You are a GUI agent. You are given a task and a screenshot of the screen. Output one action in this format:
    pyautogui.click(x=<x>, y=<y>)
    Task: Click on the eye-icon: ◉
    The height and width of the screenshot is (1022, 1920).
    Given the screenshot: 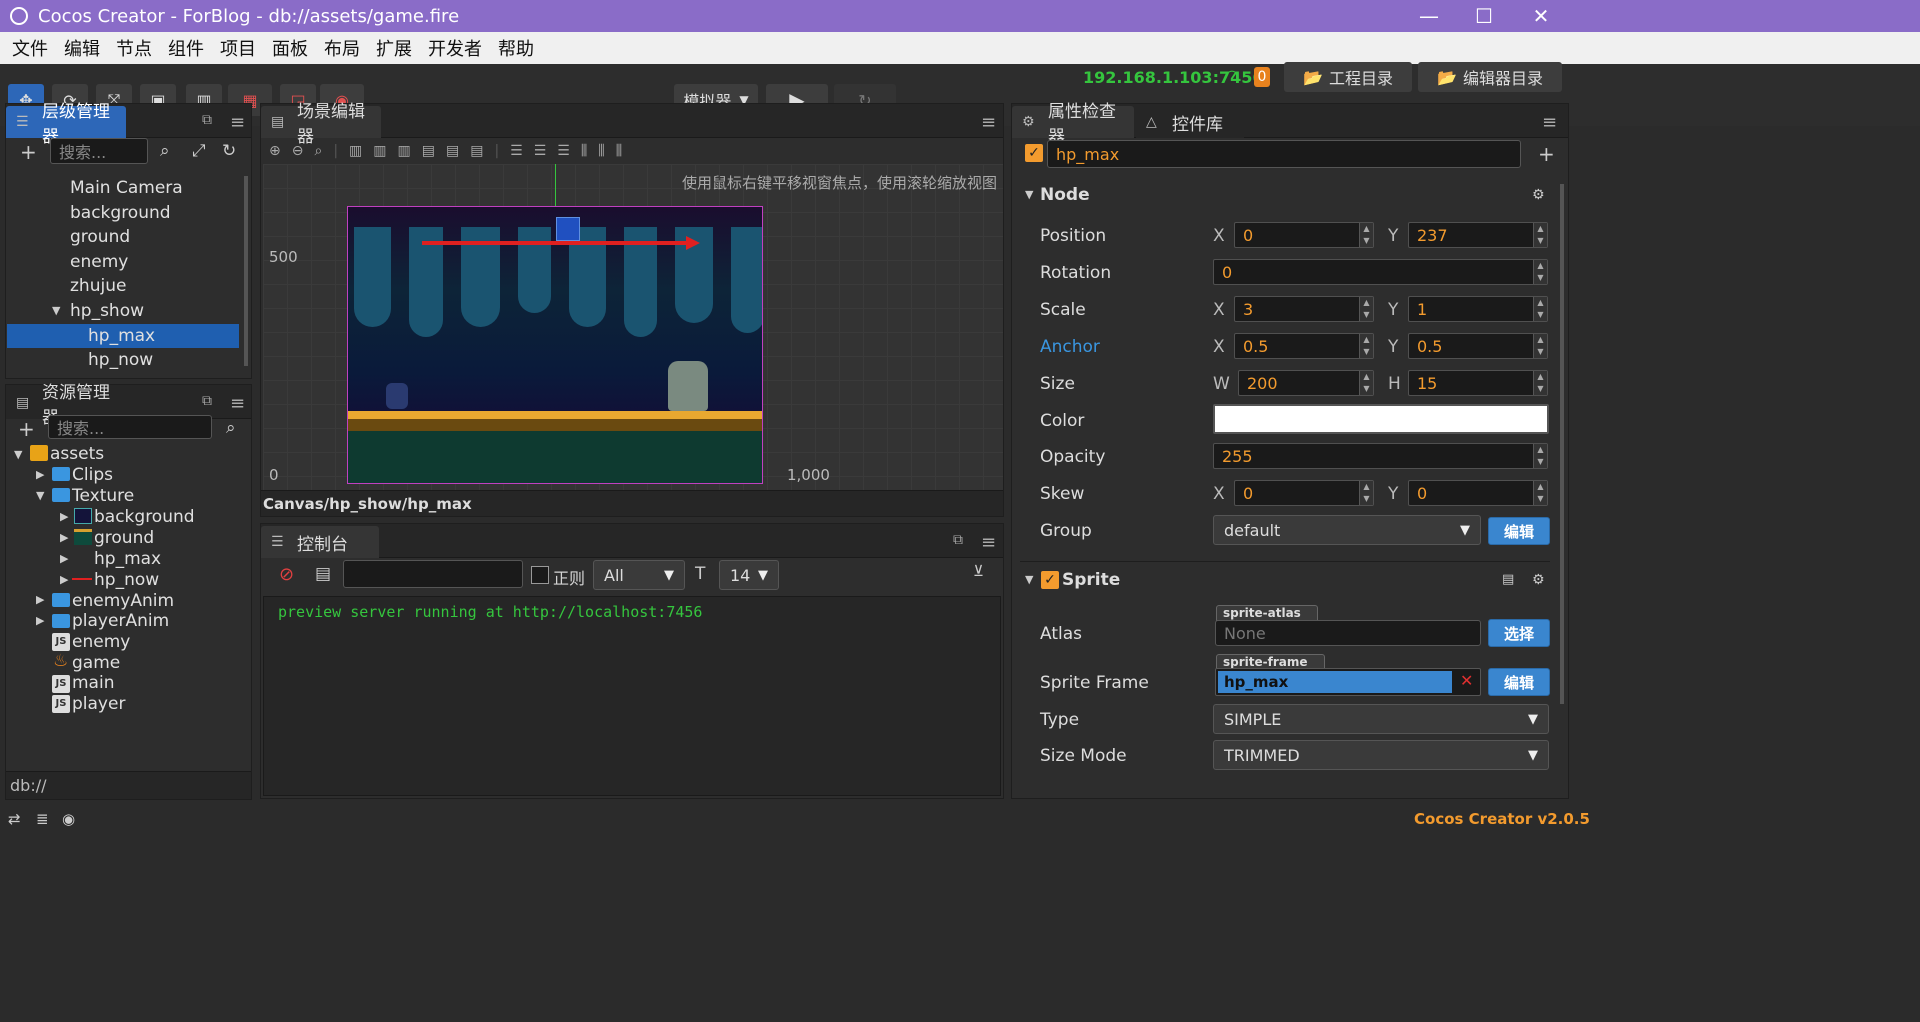 What is the action you would take?
    pyautogui.click(x=68, y=819)
    